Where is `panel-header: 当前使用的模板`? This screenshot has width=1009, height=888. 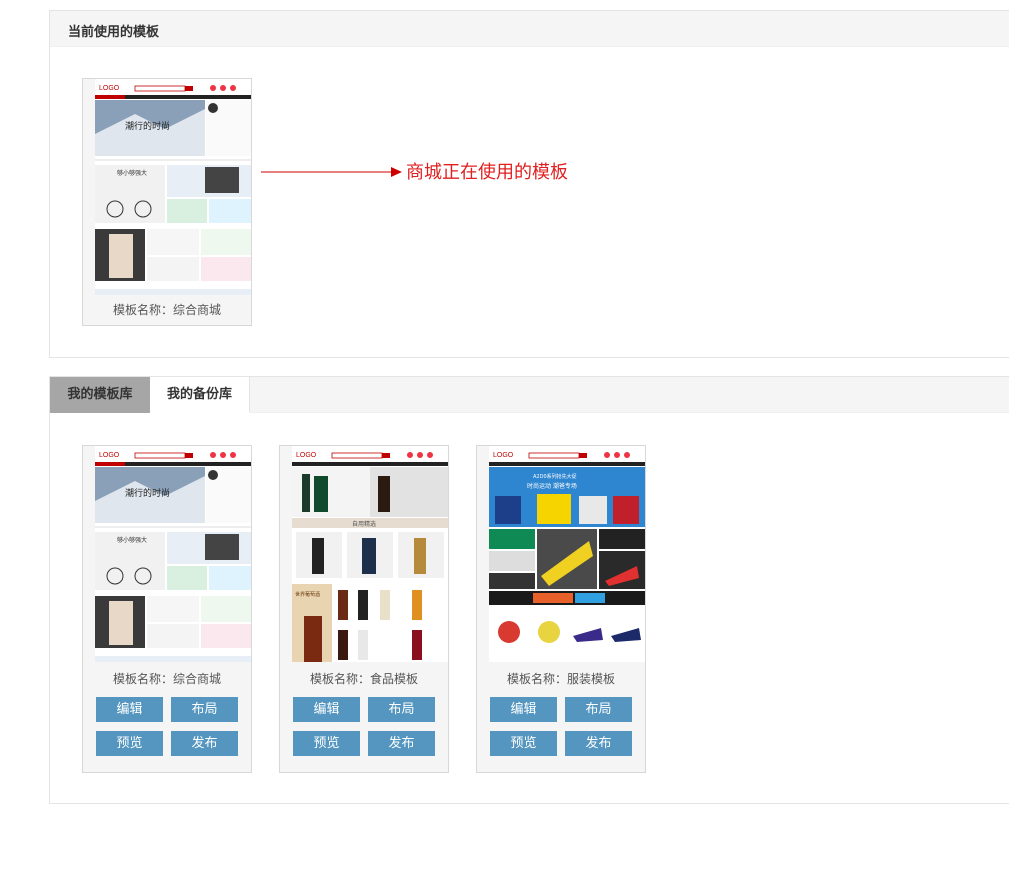
panel-header: 当前使用的模板 is located at coordinates (529, 29).